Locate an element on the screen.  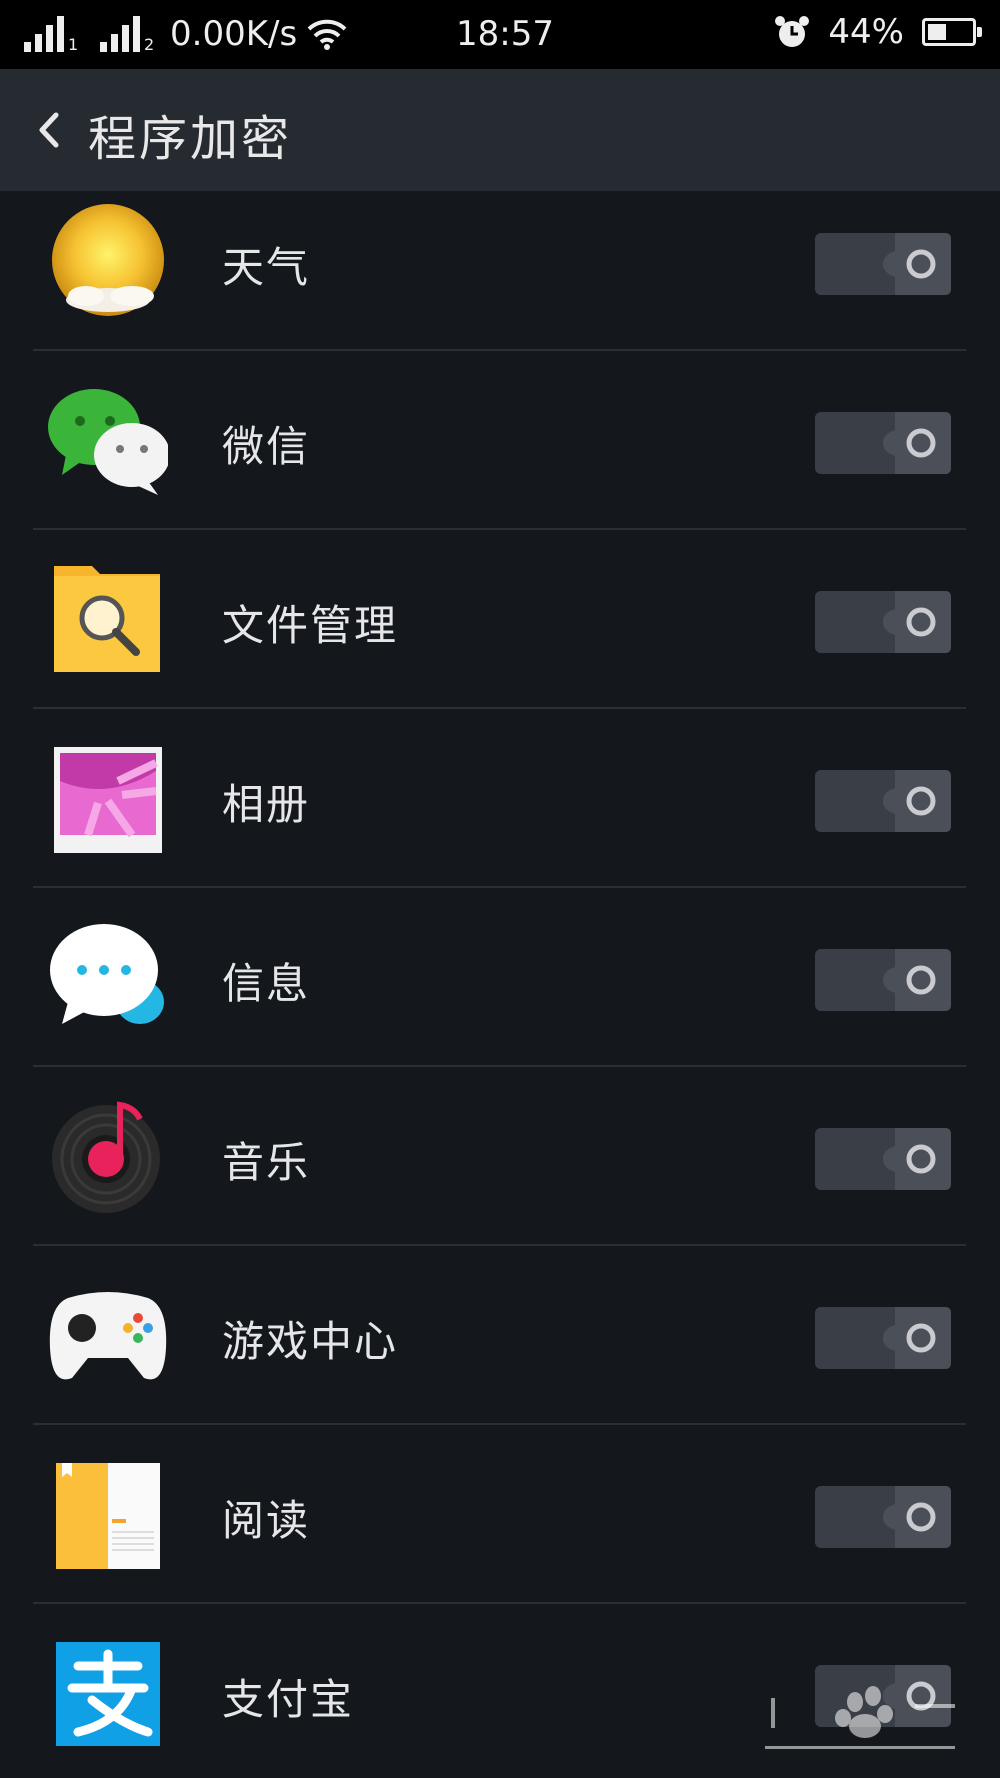
reader-icon is located at coordinates (108, 1516).